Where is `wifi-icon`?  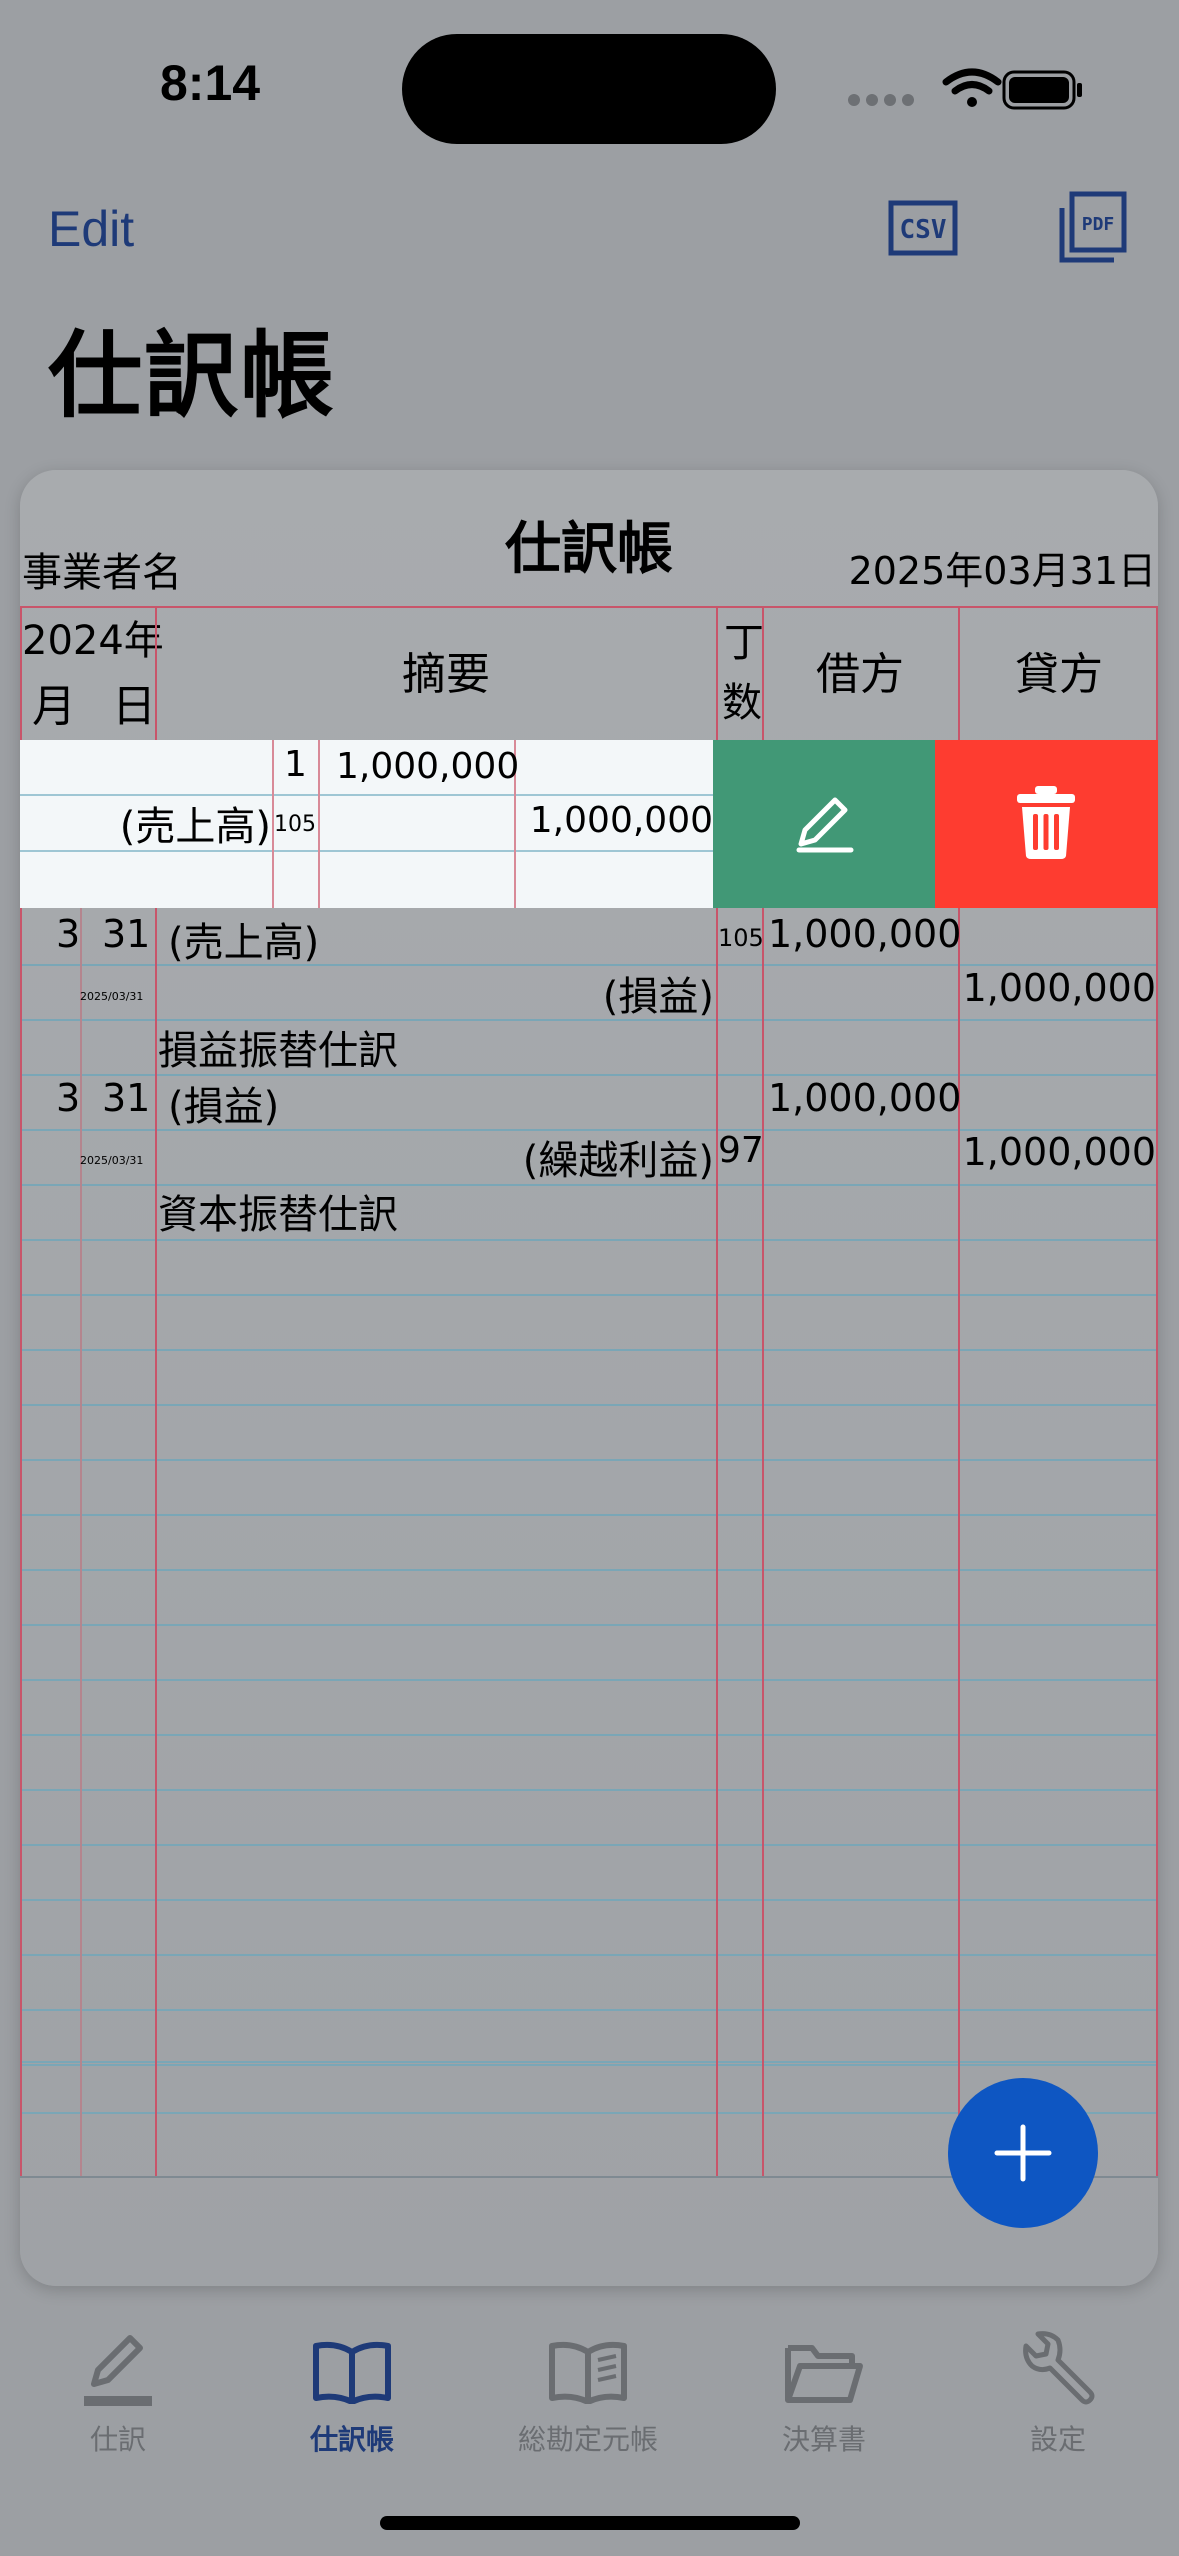 wifi-icon is located at coordinates (972, 87).